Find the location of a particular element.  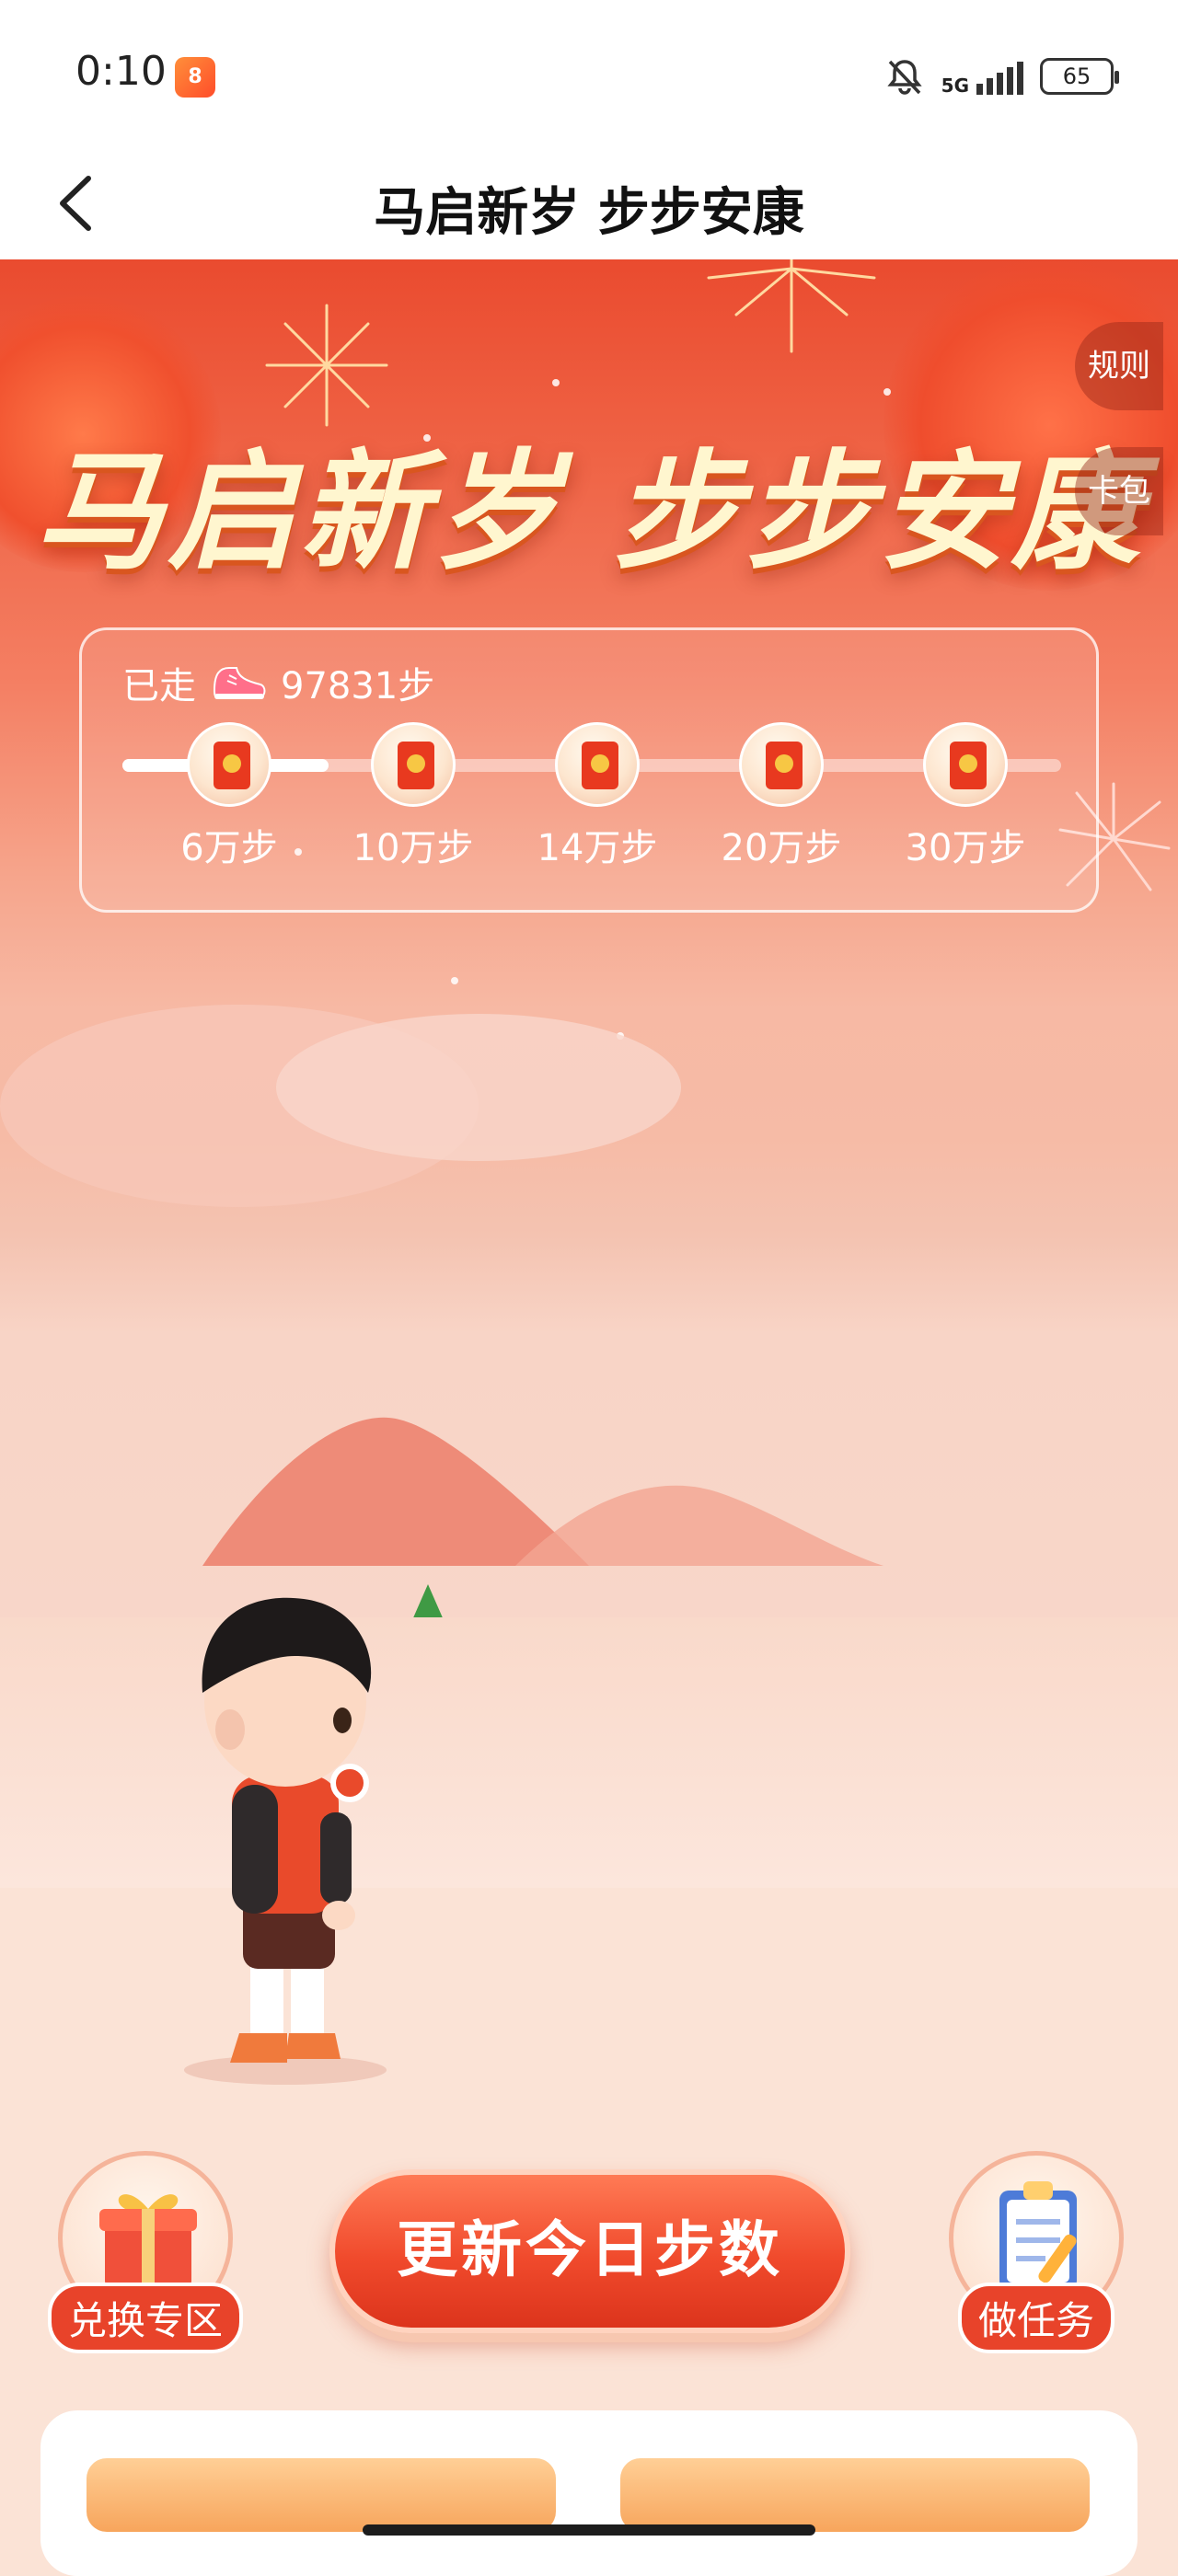

milestone-label: 30万步 is located at coordinates (965, 848).